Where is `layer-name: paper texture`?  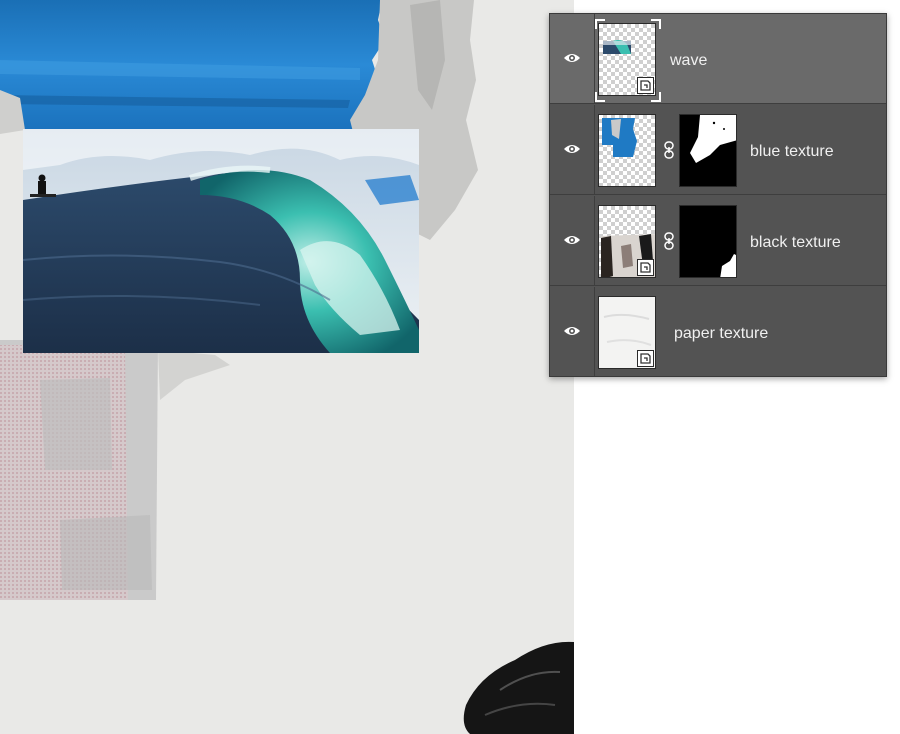 layer-name: paper texture is located at coordinates (721, 334).